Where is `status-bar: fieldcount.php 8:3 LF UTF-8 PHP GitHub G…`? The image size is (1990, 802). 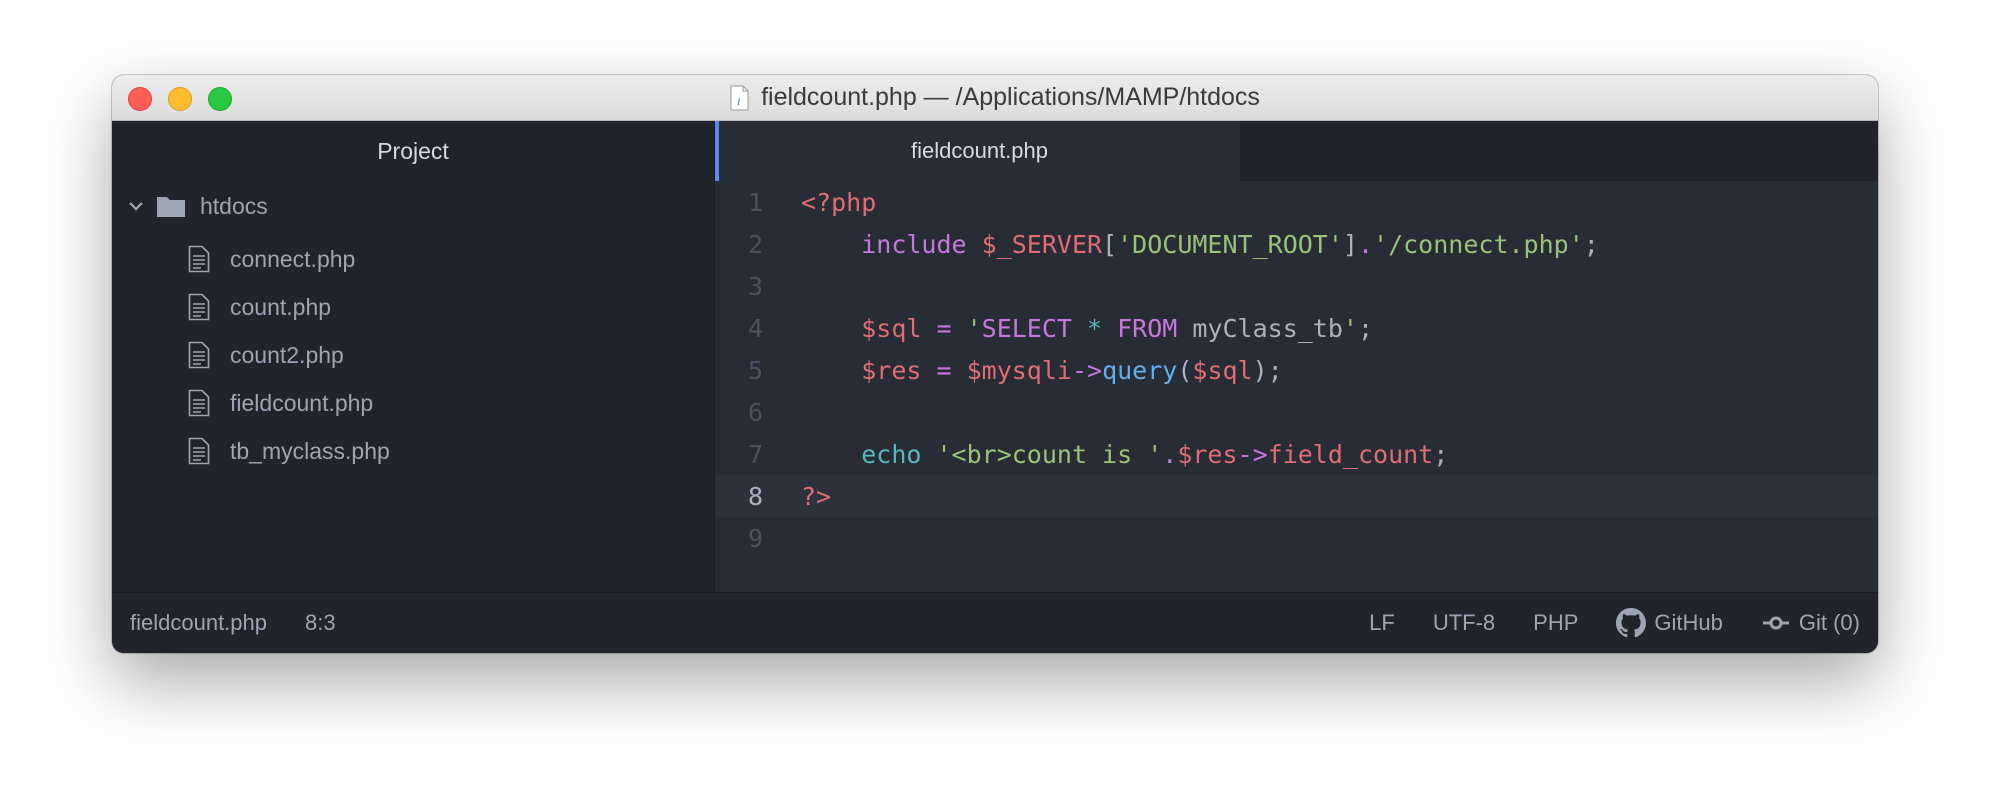
status-bar: fieldcount.php 8:3 LF UTF-8 PHP GitHub G… is located at coordinates (995, 622).